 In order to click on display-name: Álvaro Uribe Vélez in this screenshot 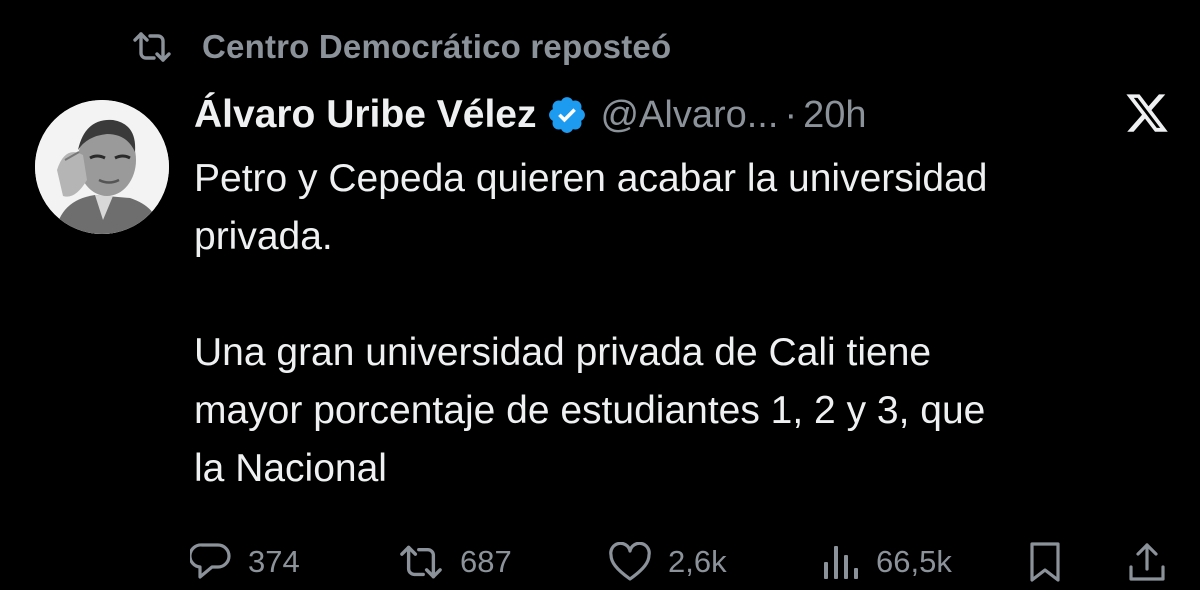, I will do `click(365, 115)`.